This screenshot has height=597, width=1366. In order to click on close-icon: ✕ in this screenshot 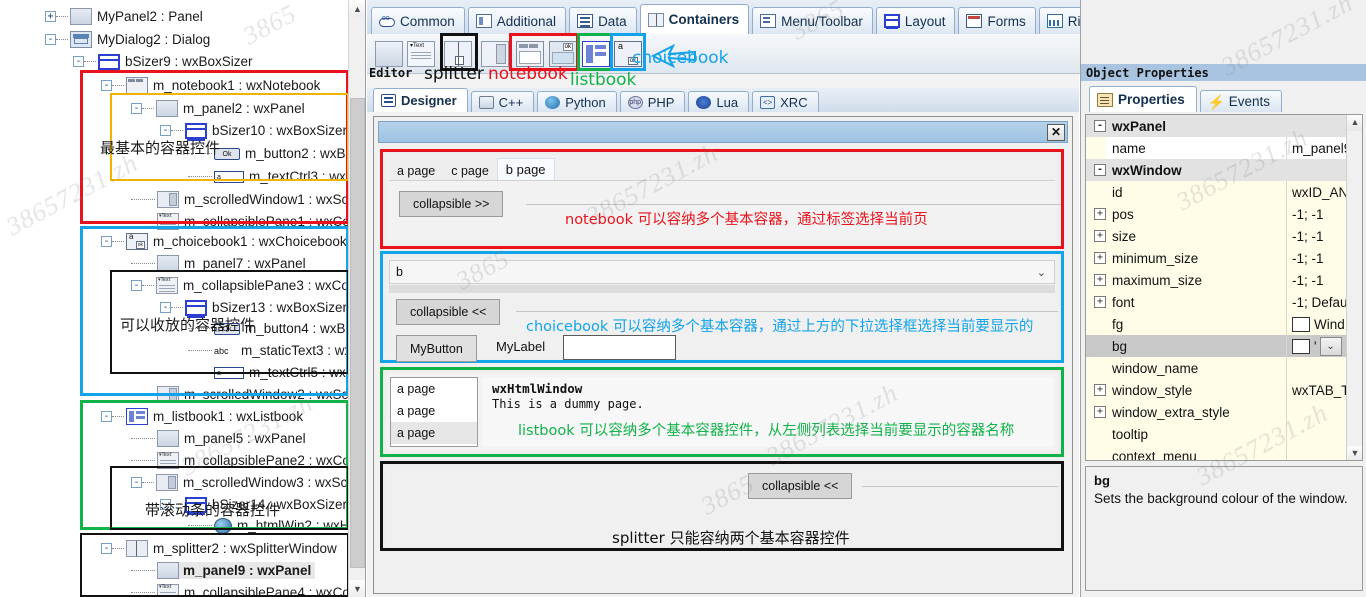, I will do `click(1056, 132)`.